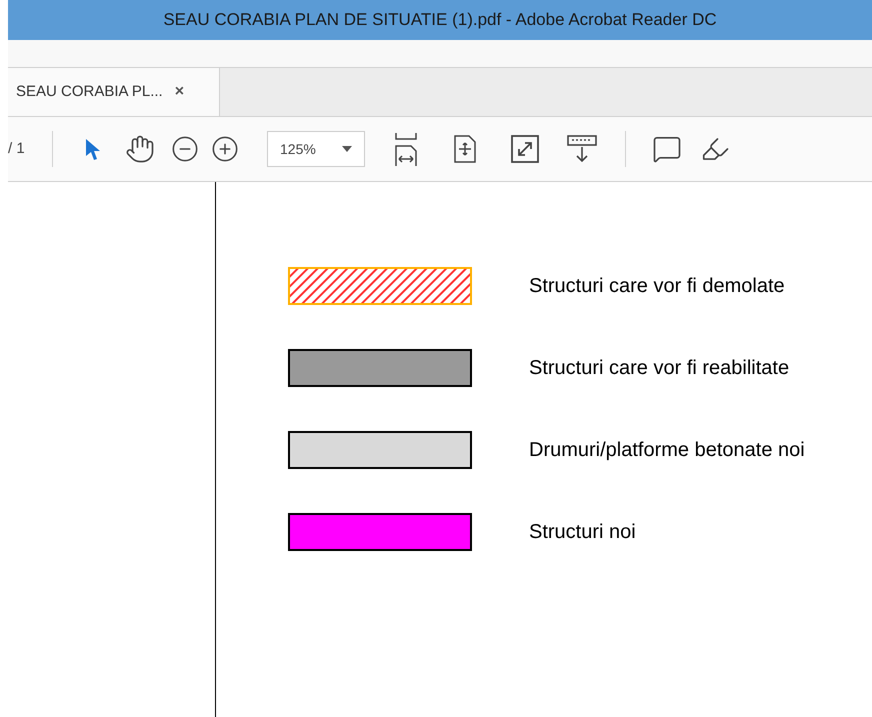  What do you see at coordinates (347, 149) in the screenshot?
I see `caret-icon` at bounding box center [347, 149].